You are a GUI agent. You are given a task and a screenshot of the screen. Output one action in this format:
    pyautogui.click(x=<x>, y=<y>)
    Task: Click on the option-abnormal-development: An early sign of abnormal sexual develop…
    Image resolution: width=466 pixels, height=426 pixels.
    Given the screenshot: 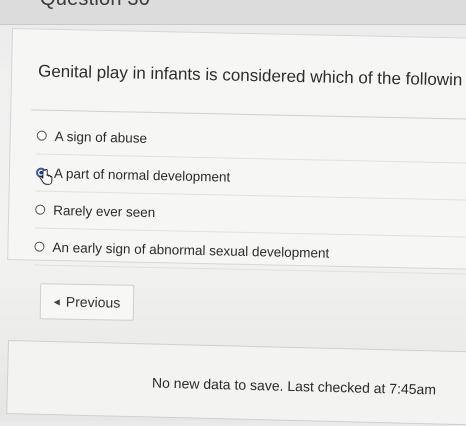 What is the action you would take?
    pyautogui.click(x=250, y=251)
    